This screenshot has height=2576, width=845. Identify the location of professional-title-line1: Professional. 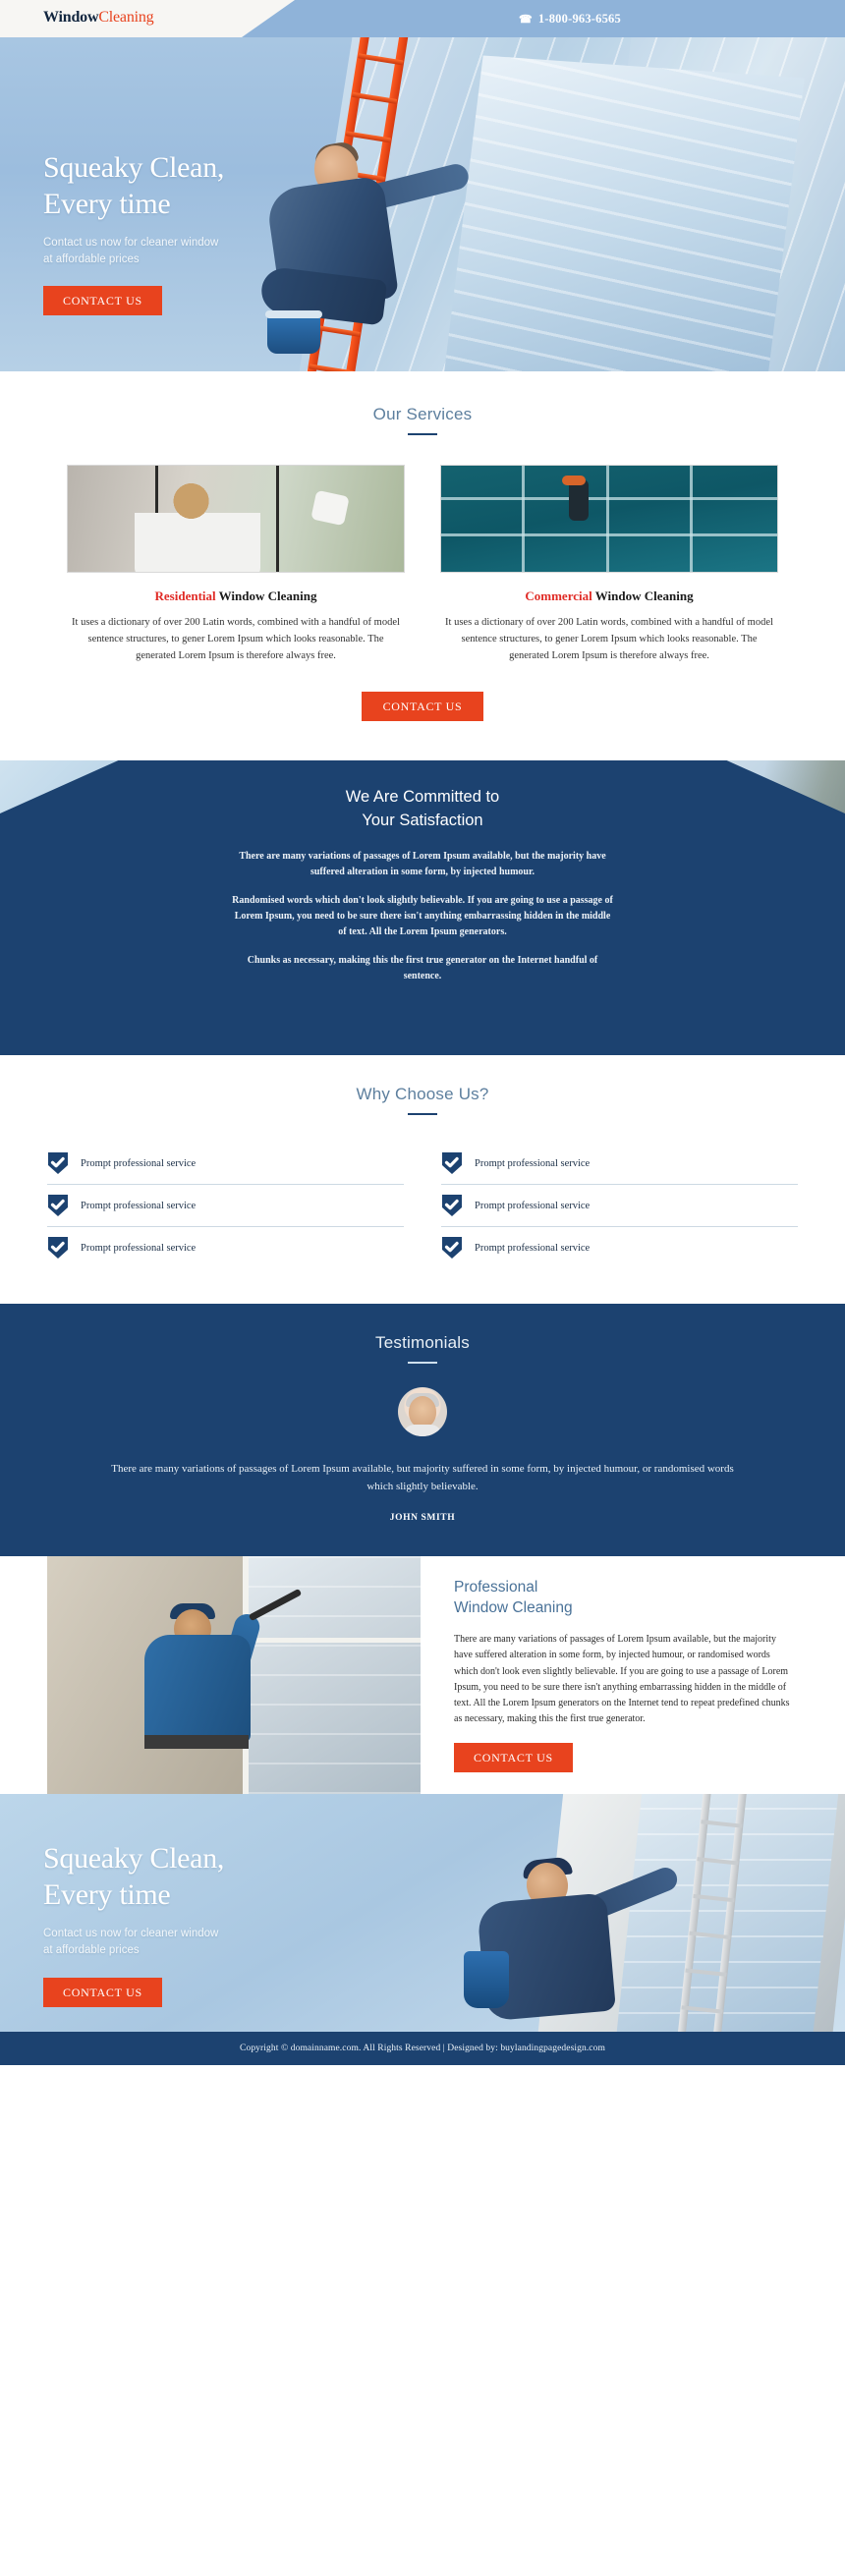
(496, 1587).